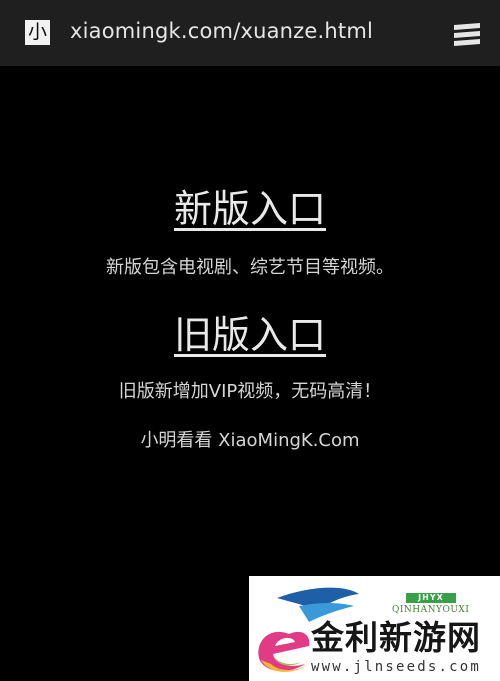 The image size is (500, 681). I want to click on old-version-entry-link: 旧版入口, so click(250, 331).